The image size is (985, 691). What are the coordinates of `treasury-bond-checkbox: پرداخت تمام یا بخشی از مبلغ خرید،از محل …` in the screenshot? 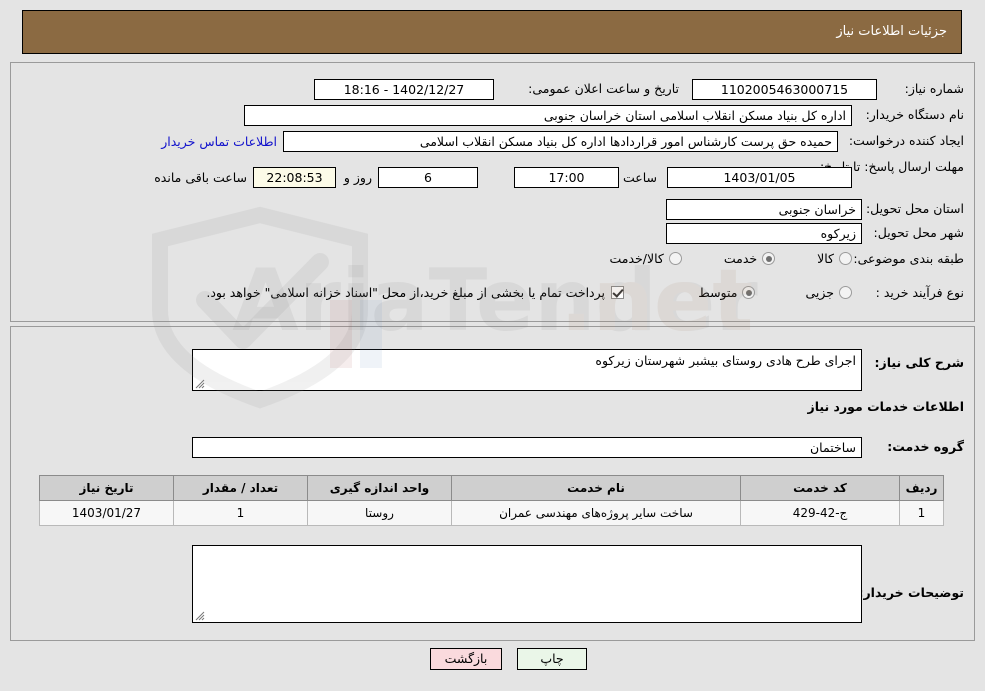 It's located at (415, 292).